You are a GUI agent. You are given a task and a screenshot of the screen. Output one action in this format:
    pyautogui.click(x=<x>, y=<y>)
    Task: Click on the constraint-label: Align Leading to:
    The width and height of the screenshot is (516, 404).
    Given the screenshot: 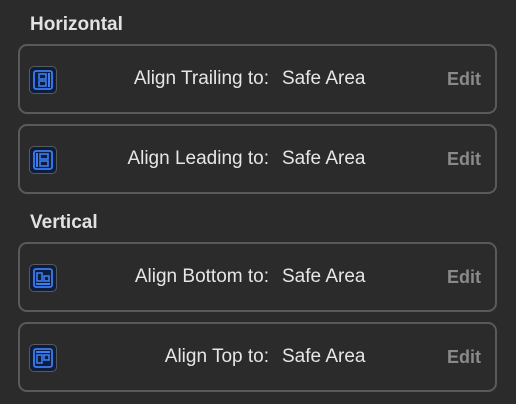 What is the action you would take?
    pyautogui.click(x=198, y=158)
    